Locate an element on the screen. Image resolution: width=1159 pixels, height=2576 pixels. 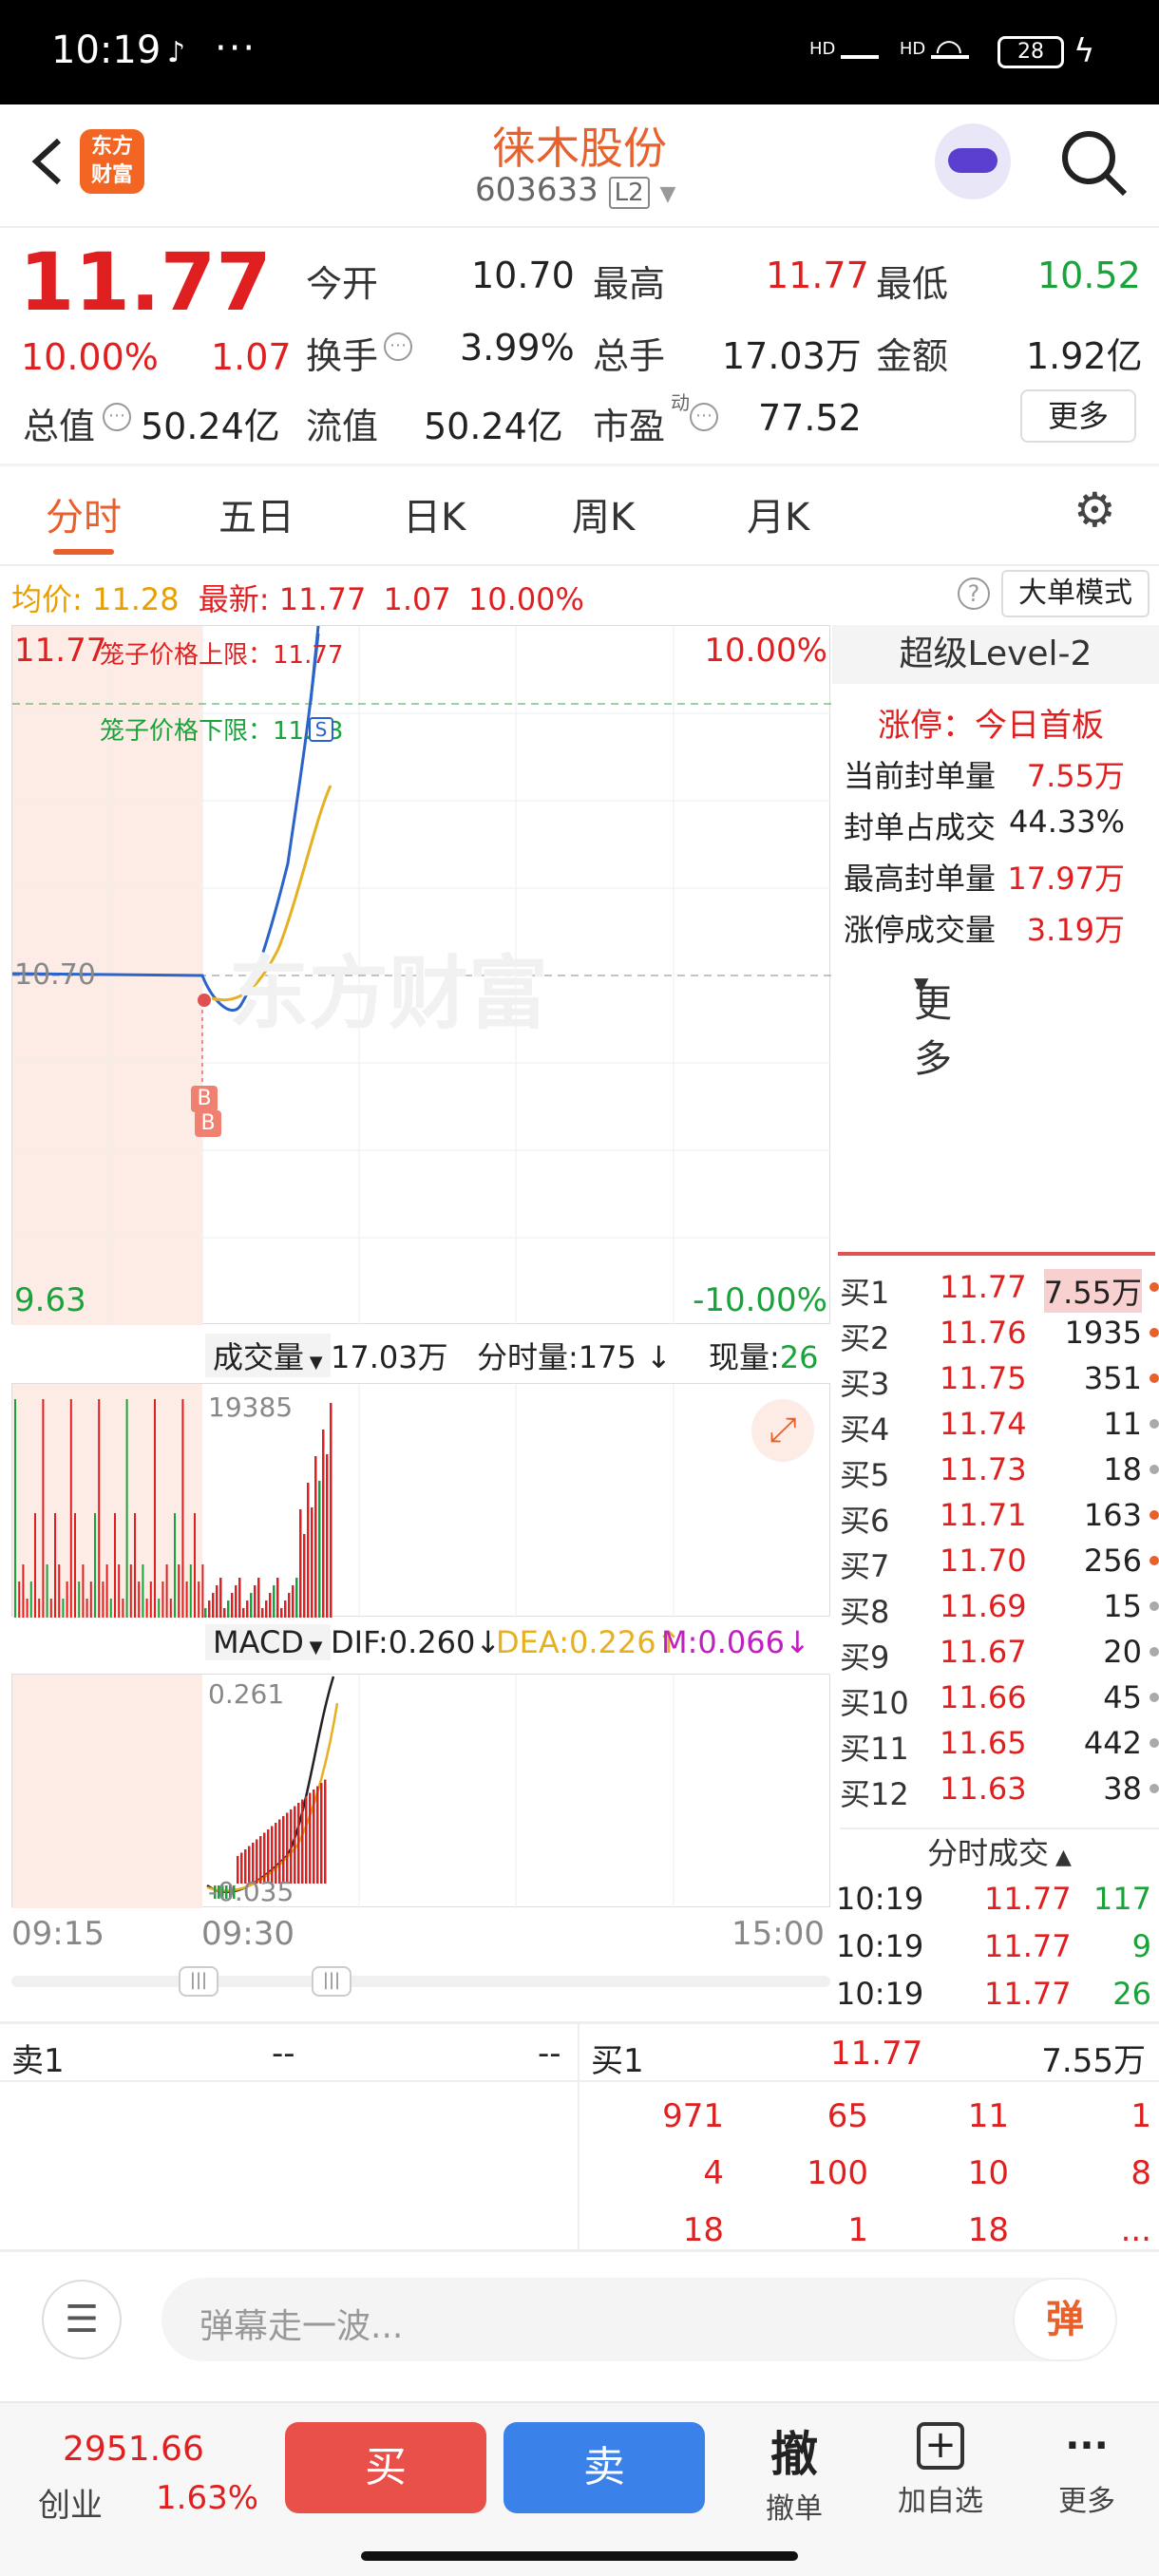
queue-order: 65 is located at coordinates (847, 2116).